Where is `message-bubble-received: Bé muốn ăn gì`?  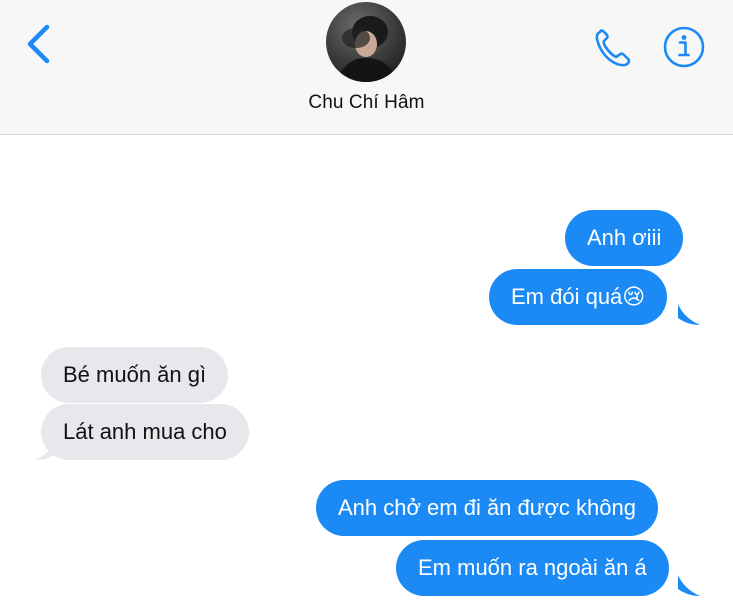
message-bubble-received: Bé muốn ăn gì is located at coordinates (135, 375).